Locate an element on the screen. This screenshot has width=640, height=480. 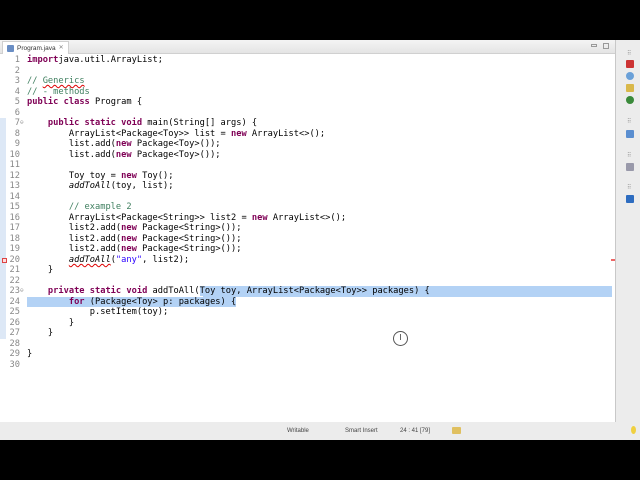
code-token: public static void is located at coordinates (95, 123).